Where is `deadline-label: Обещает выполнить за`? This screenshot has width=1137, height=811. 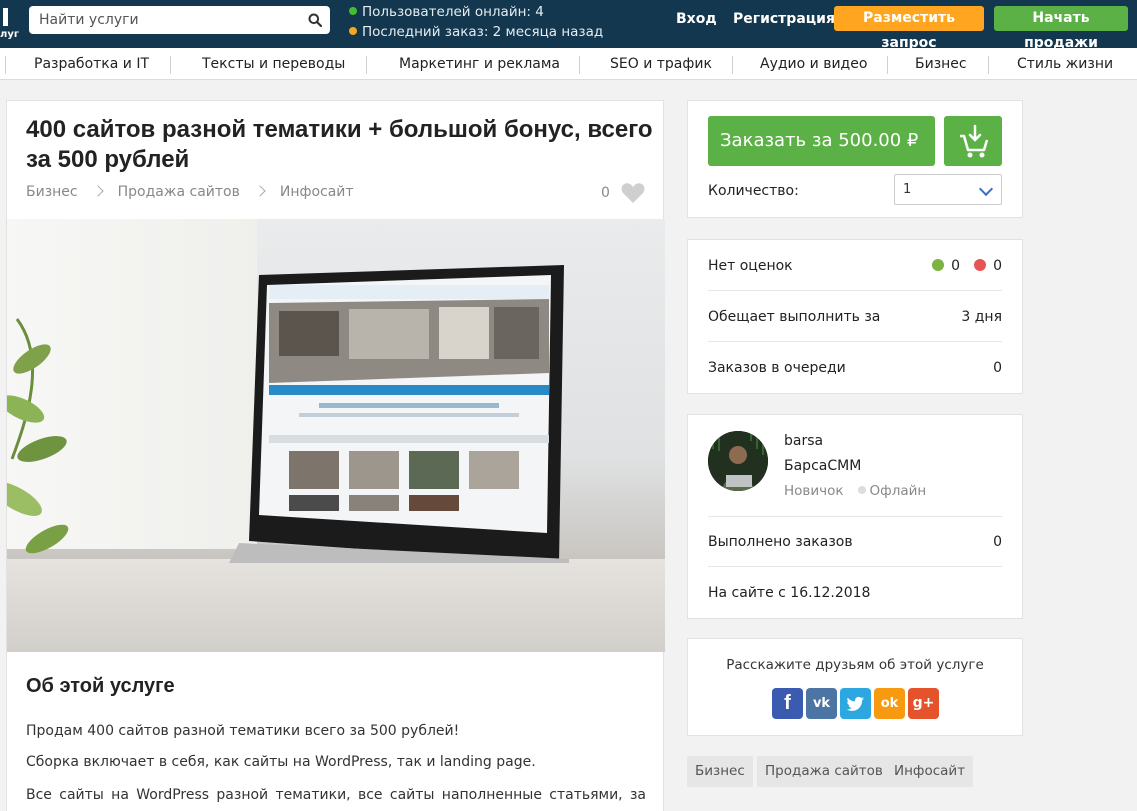 deadline-label: Обещает выполнить за is located at coordinates (794, 317).